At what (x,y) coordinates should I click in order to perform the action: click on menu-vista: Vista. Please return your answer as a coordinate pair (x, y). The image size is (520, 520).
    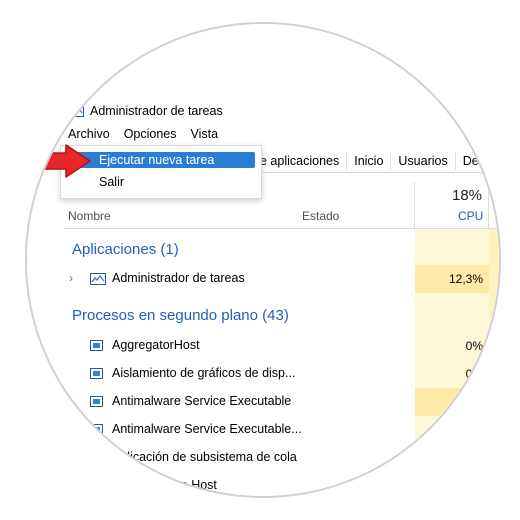
    Looking at the image, I should click on (205, 135).